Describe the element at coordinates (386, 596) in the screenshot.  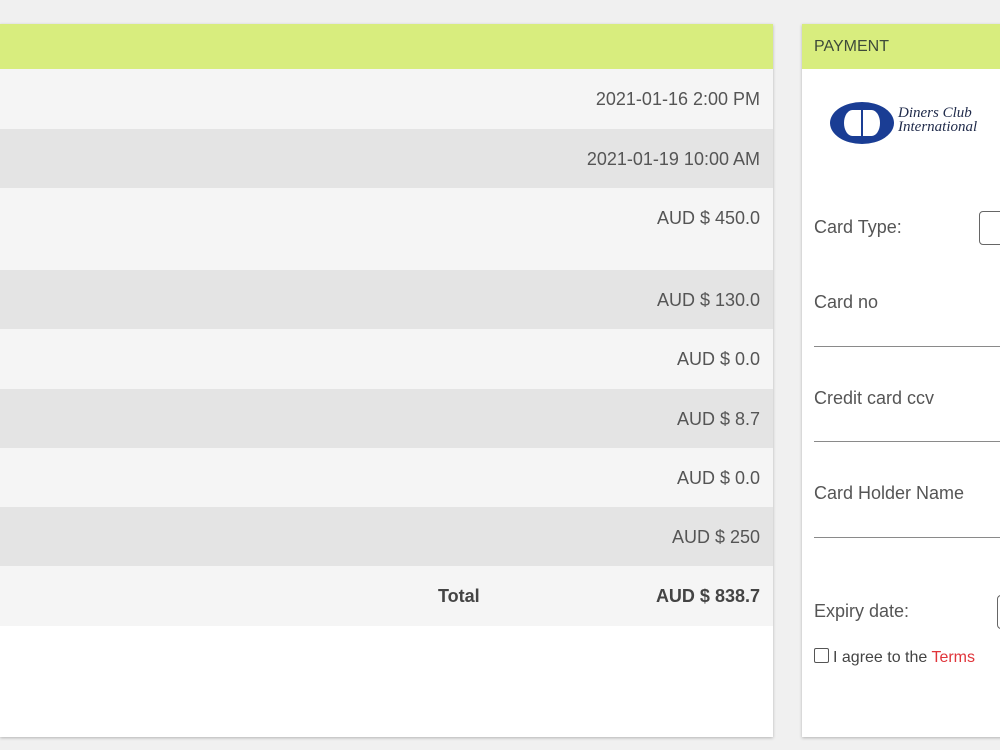
I see `summary-total-row: Total AUD $ 838.7` at that location.